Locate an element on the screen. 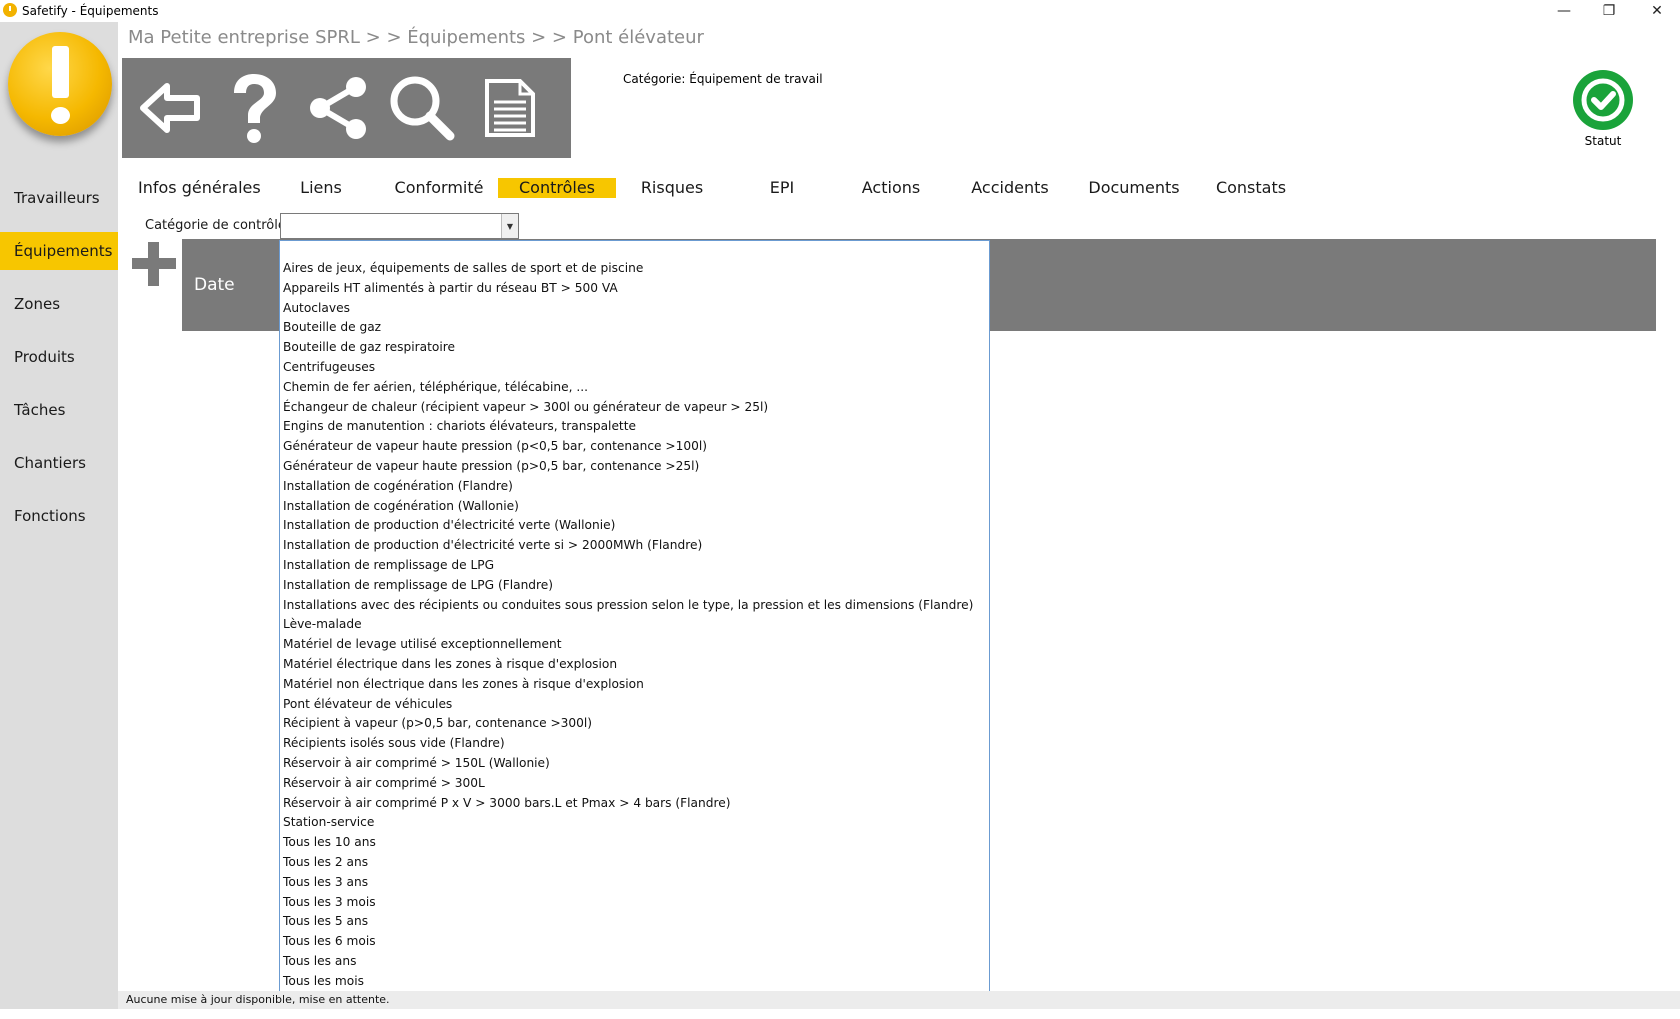  dropdown-option: Tous les 3 ans is located at coordinates (634, 883).